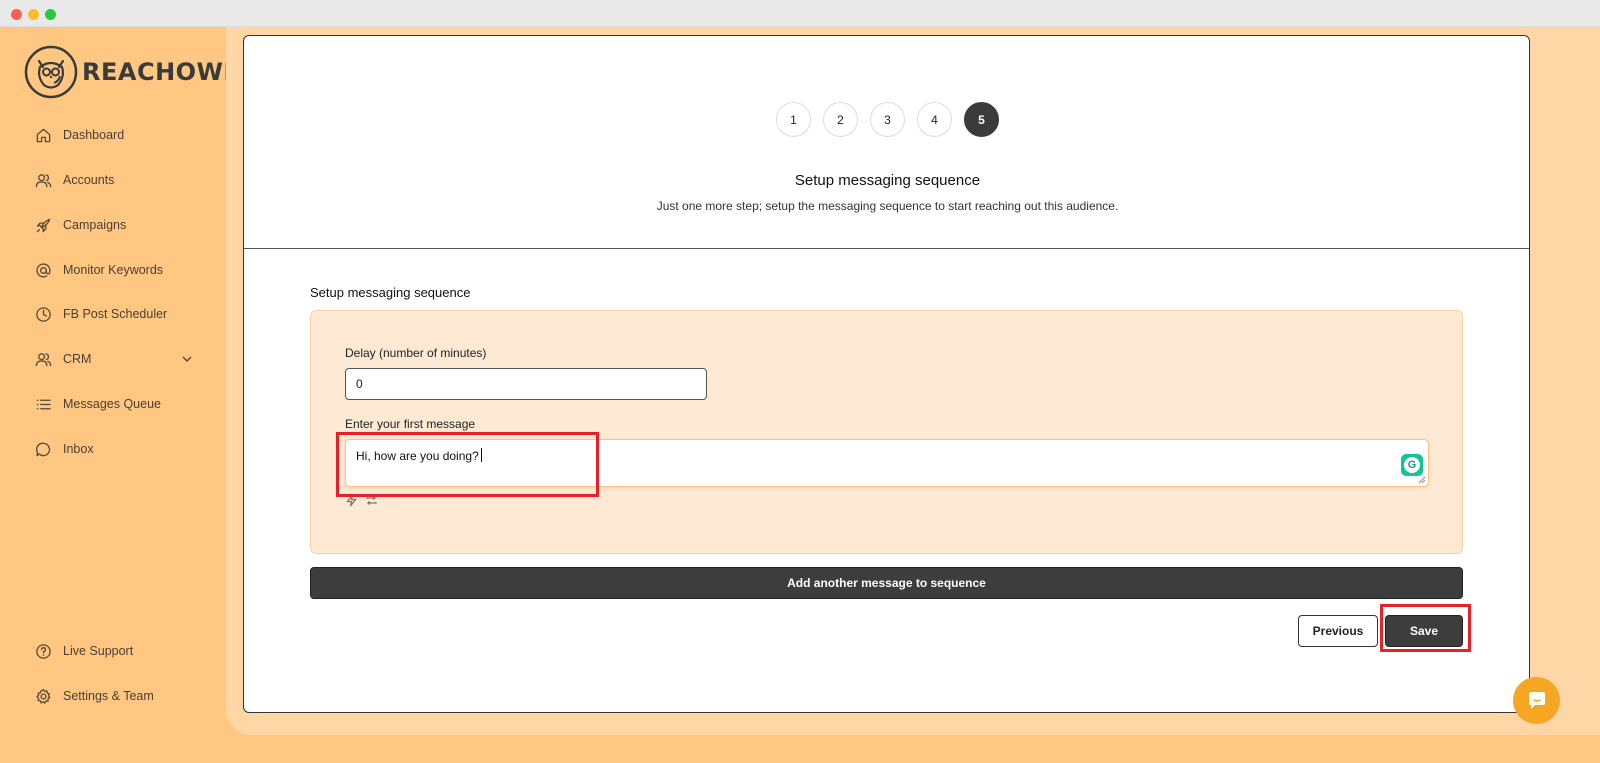  What do you see at coordinates (78, 449) in the screenshot?
I see `sidebar-item-label: Inbox` at bounding box center [78, 449].